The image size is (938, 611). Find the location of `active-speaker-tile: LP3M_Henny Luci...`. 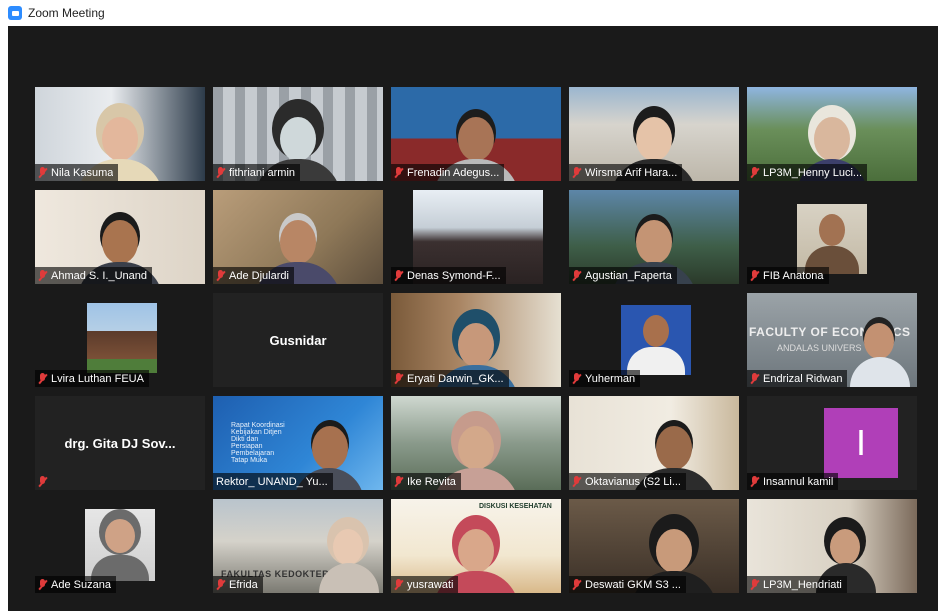

active-speaker-tile: LP3M_Henny Luci... is located at coordinates (832, 134).